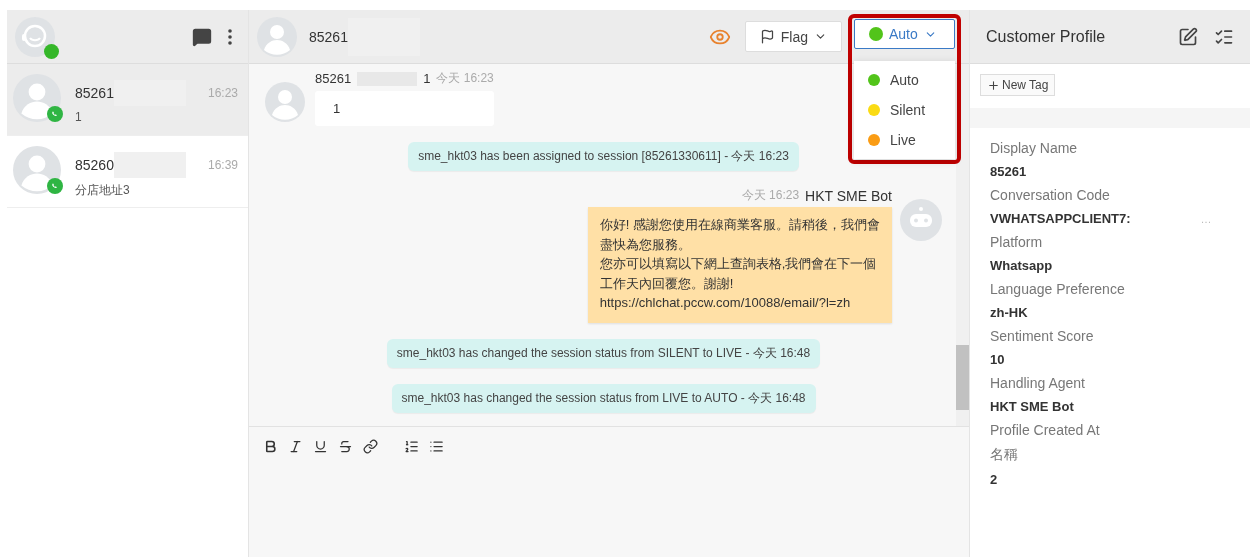 This screenshot has height=557, width=1250. Describe the element at coordinates (848, 195) in the screenshot. I see `sender-name: HKT SME Bot` at that location.